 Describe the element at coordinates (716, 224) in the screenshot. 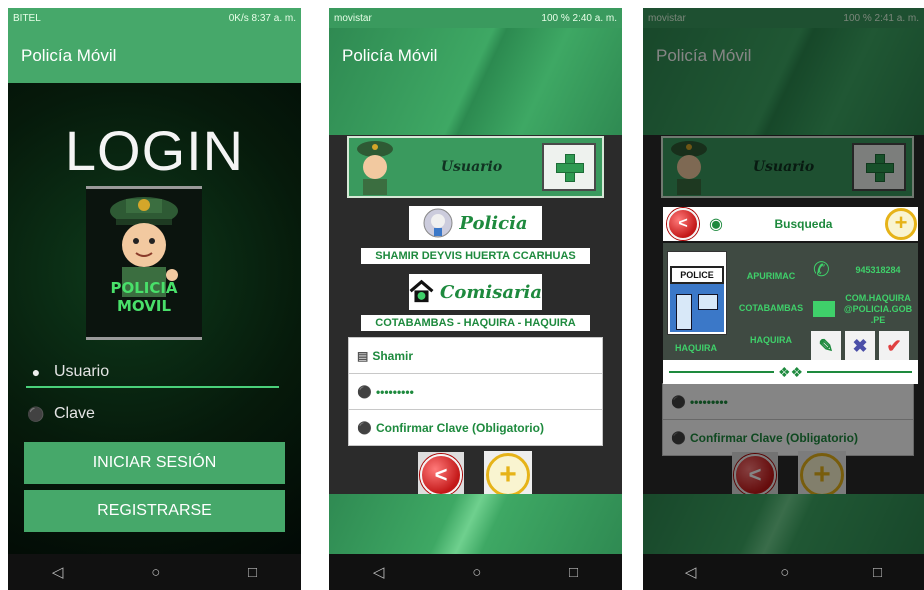

I see `eye-icon: ◉` at that location.